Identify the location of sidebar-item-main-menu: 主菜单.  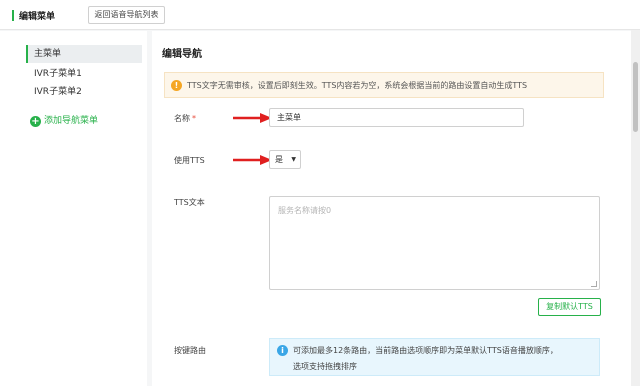
(84, 54).